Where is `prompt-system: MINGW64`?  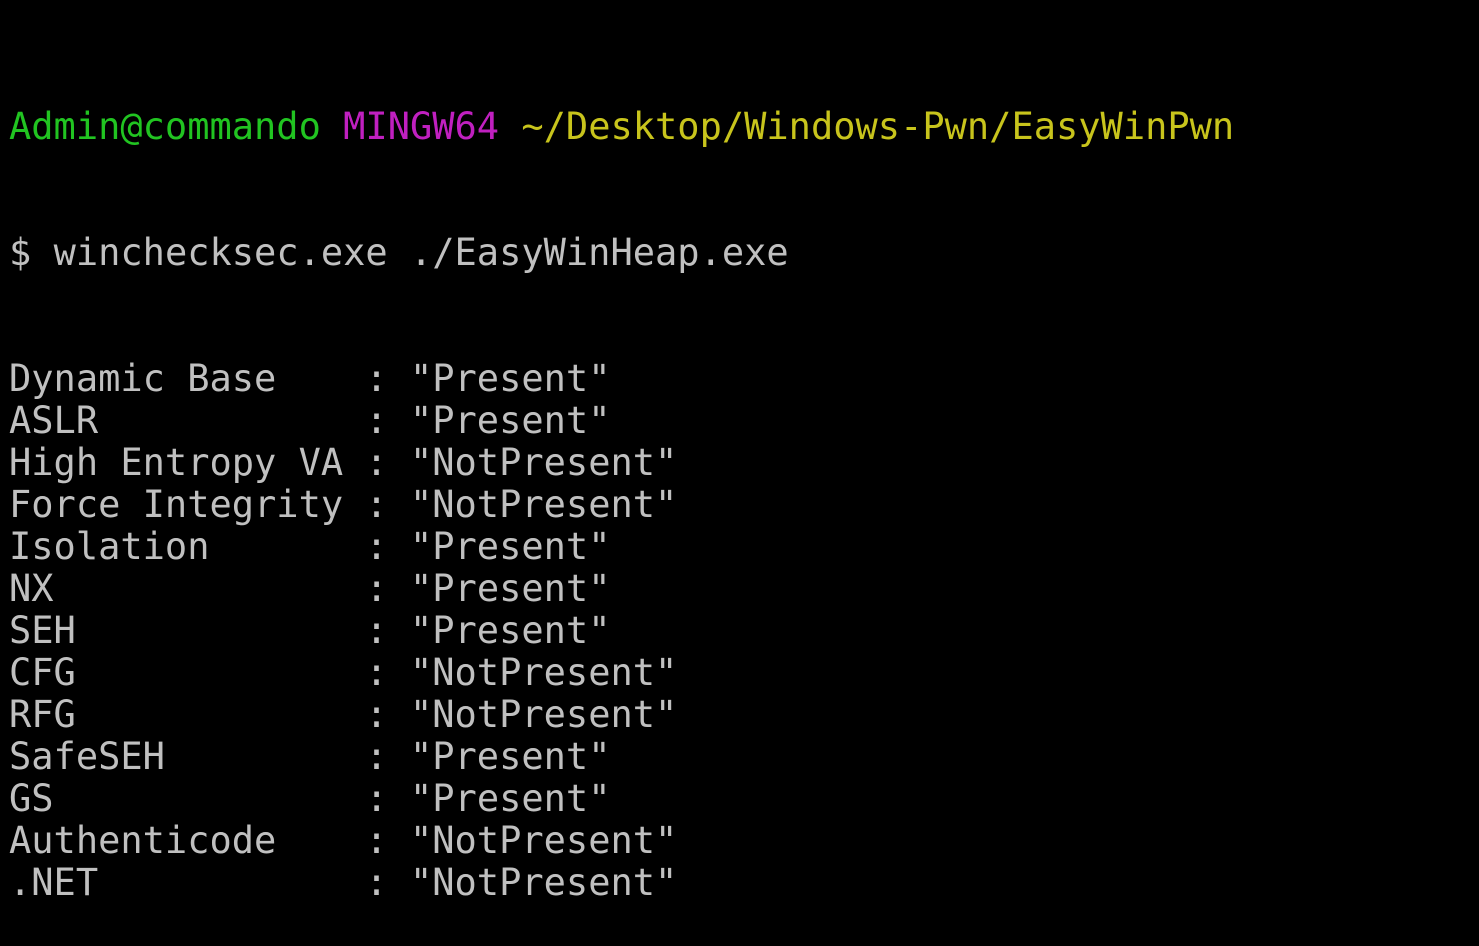
prompt-system: MINGW64 is located at coordinates (421, 126).